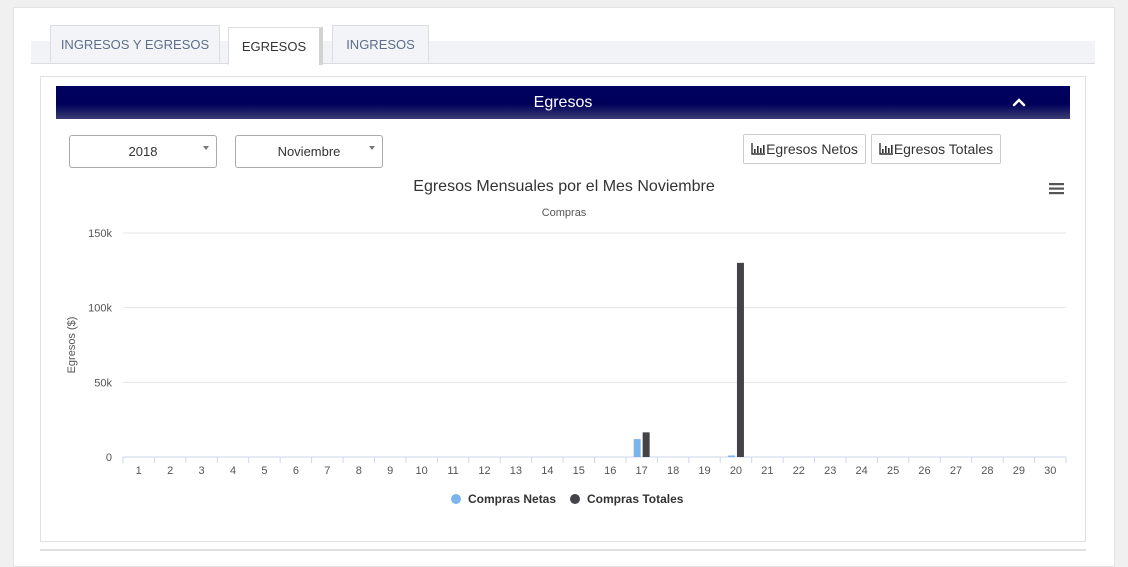  I want to click on year-select: 2018, so click(143, 151).